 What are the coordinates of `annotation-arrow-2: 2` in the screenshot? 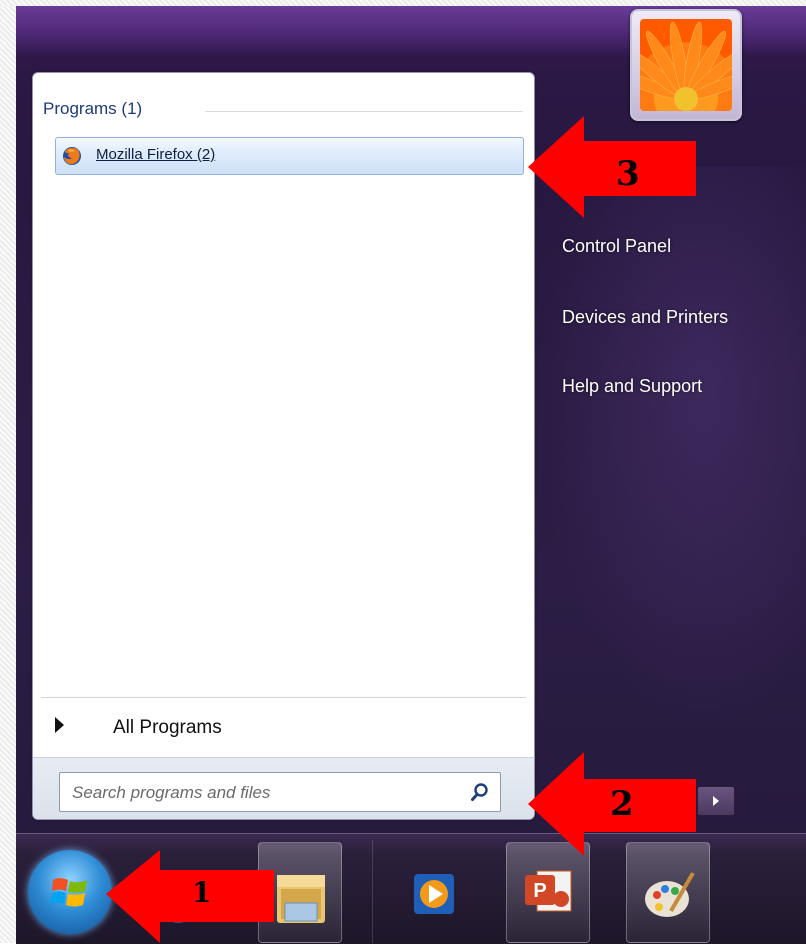 It's located at (613, 804).